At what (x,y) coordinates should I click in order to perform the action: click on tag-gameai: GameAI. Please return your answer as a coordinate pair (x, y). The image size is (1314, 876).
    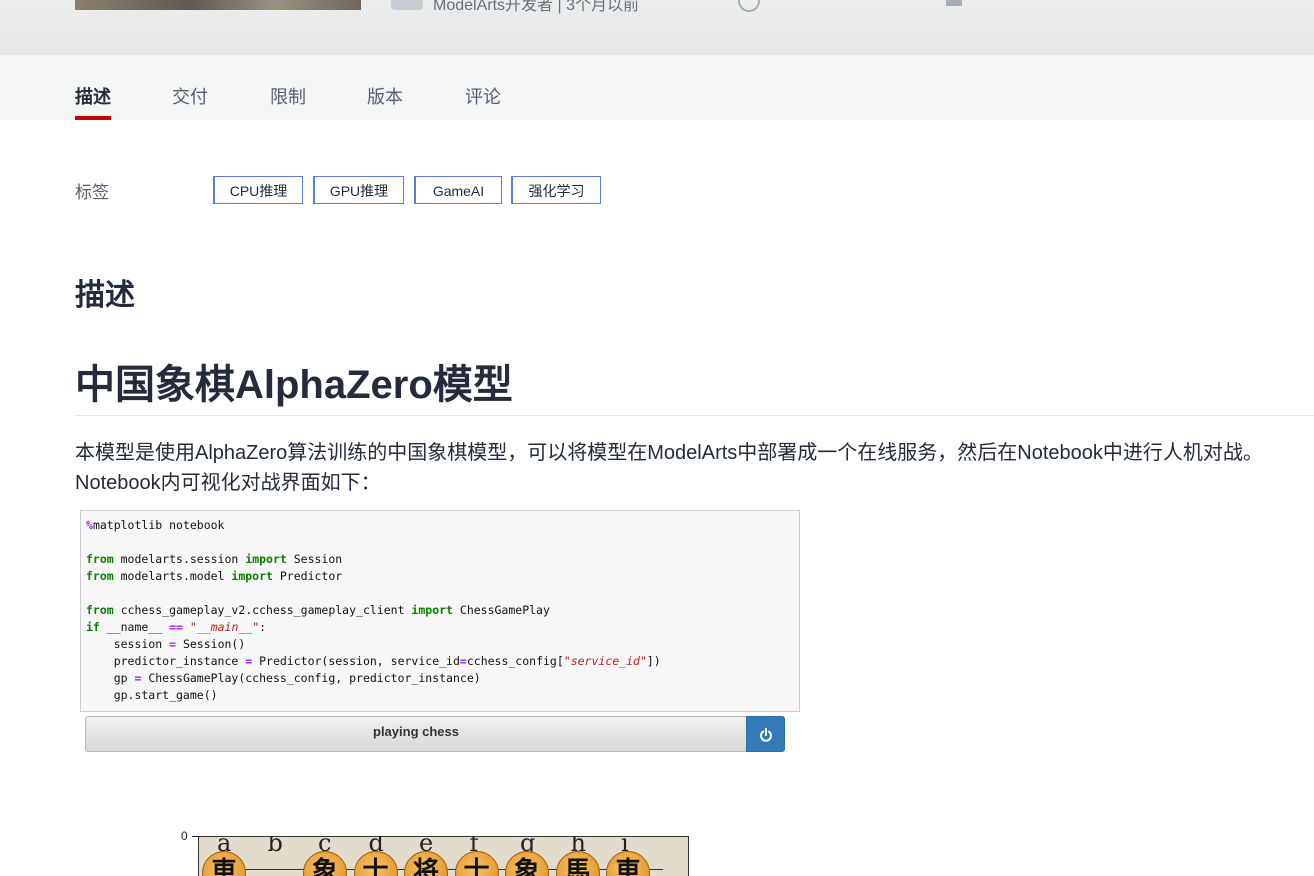
    Looking at the image, I should click on (458, 190).